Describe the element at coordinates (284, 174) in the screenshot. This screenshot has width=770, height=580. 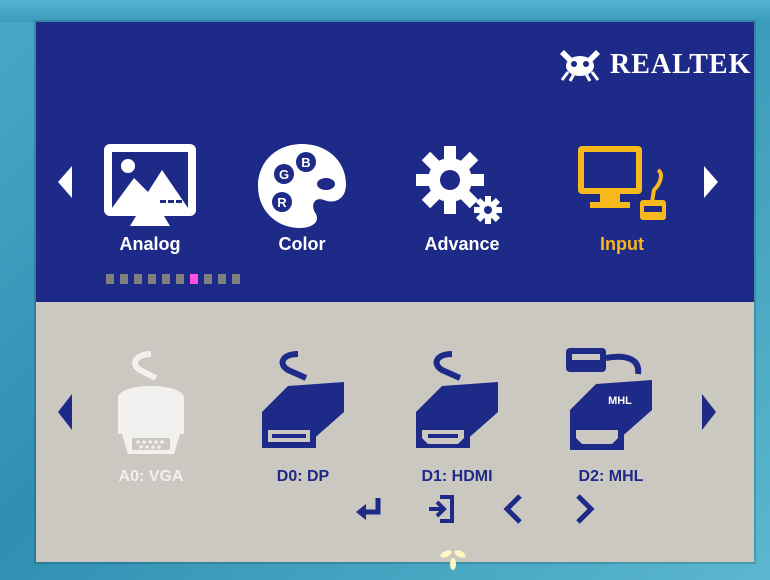
I see `palette-letter-g: G` at that location.